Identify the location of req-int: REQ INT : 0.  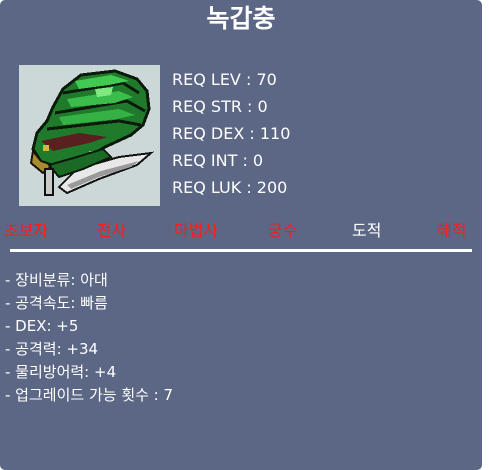
(218, 160).